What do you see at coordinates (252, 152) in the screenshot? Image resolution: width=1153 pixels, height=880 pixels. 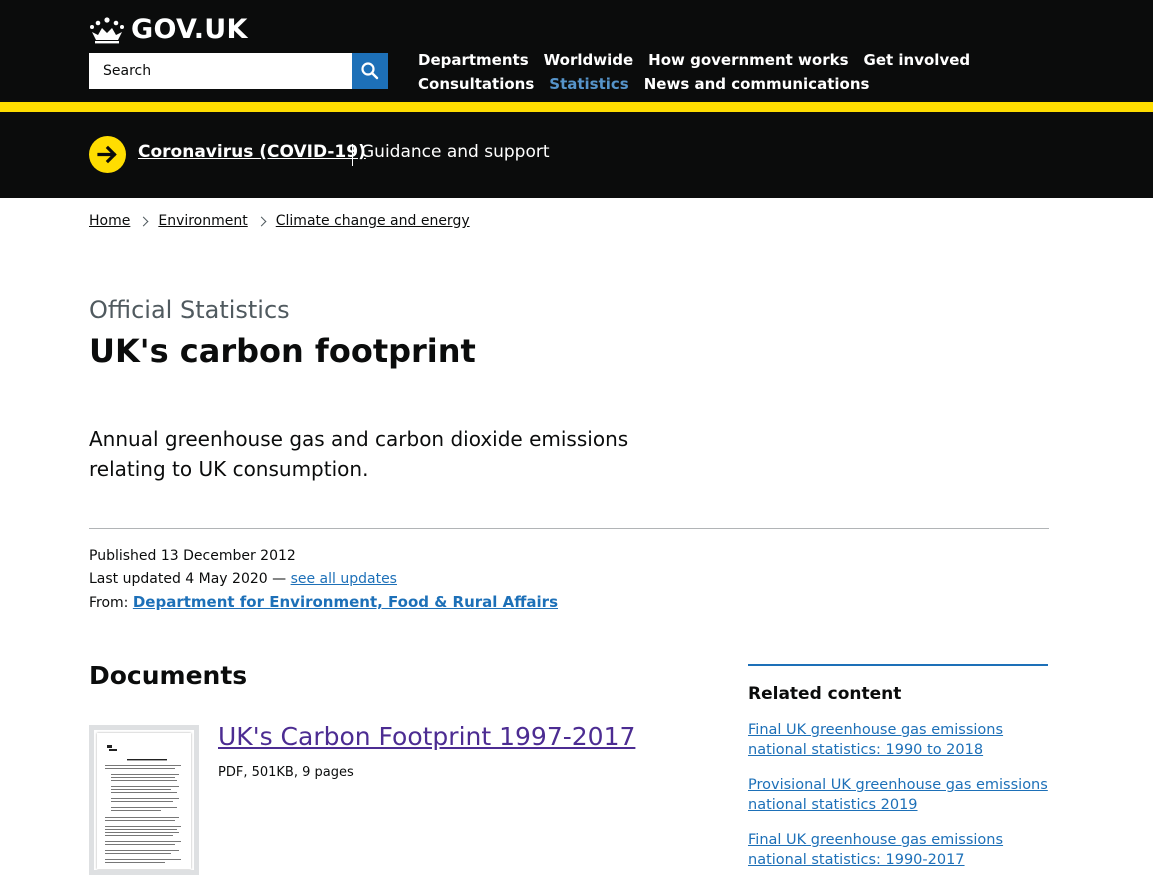 I see `covid-link: Coronavirus (COVID-19)` at bounding box center [252, 152].